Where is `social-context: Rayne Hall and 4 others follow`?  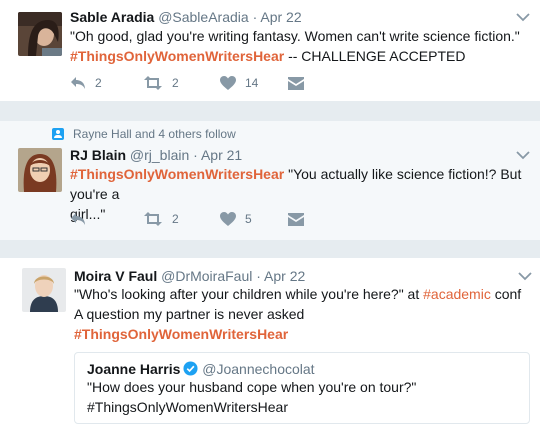
social-context: Rayne Hall and 4 others follow is located at coordinates (144, 134).